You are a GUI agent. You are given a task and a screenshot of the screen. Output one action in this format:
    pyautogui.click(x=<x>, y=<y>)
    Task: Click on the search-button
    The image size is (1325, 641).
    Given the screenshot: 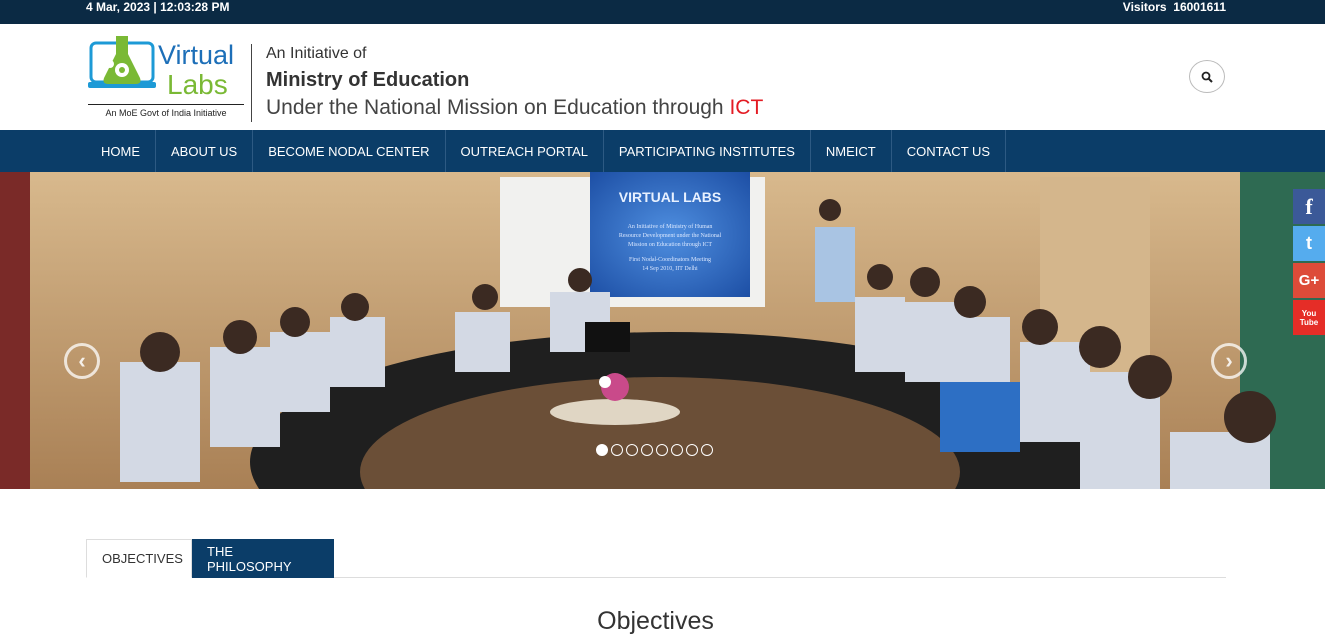 What is the action you would take?
    pyautogui.click(x=1207, y=76)
    